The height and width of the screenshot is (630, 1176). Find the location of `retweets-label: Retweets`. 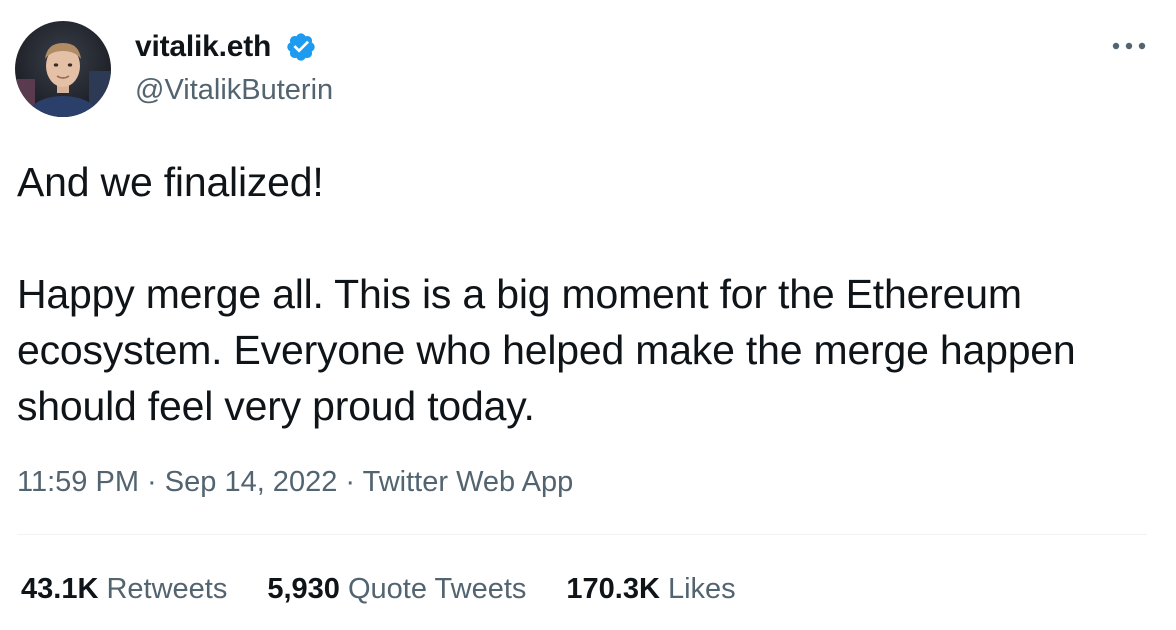

retweets-label: Retweets is located at coordinates (167, 589).